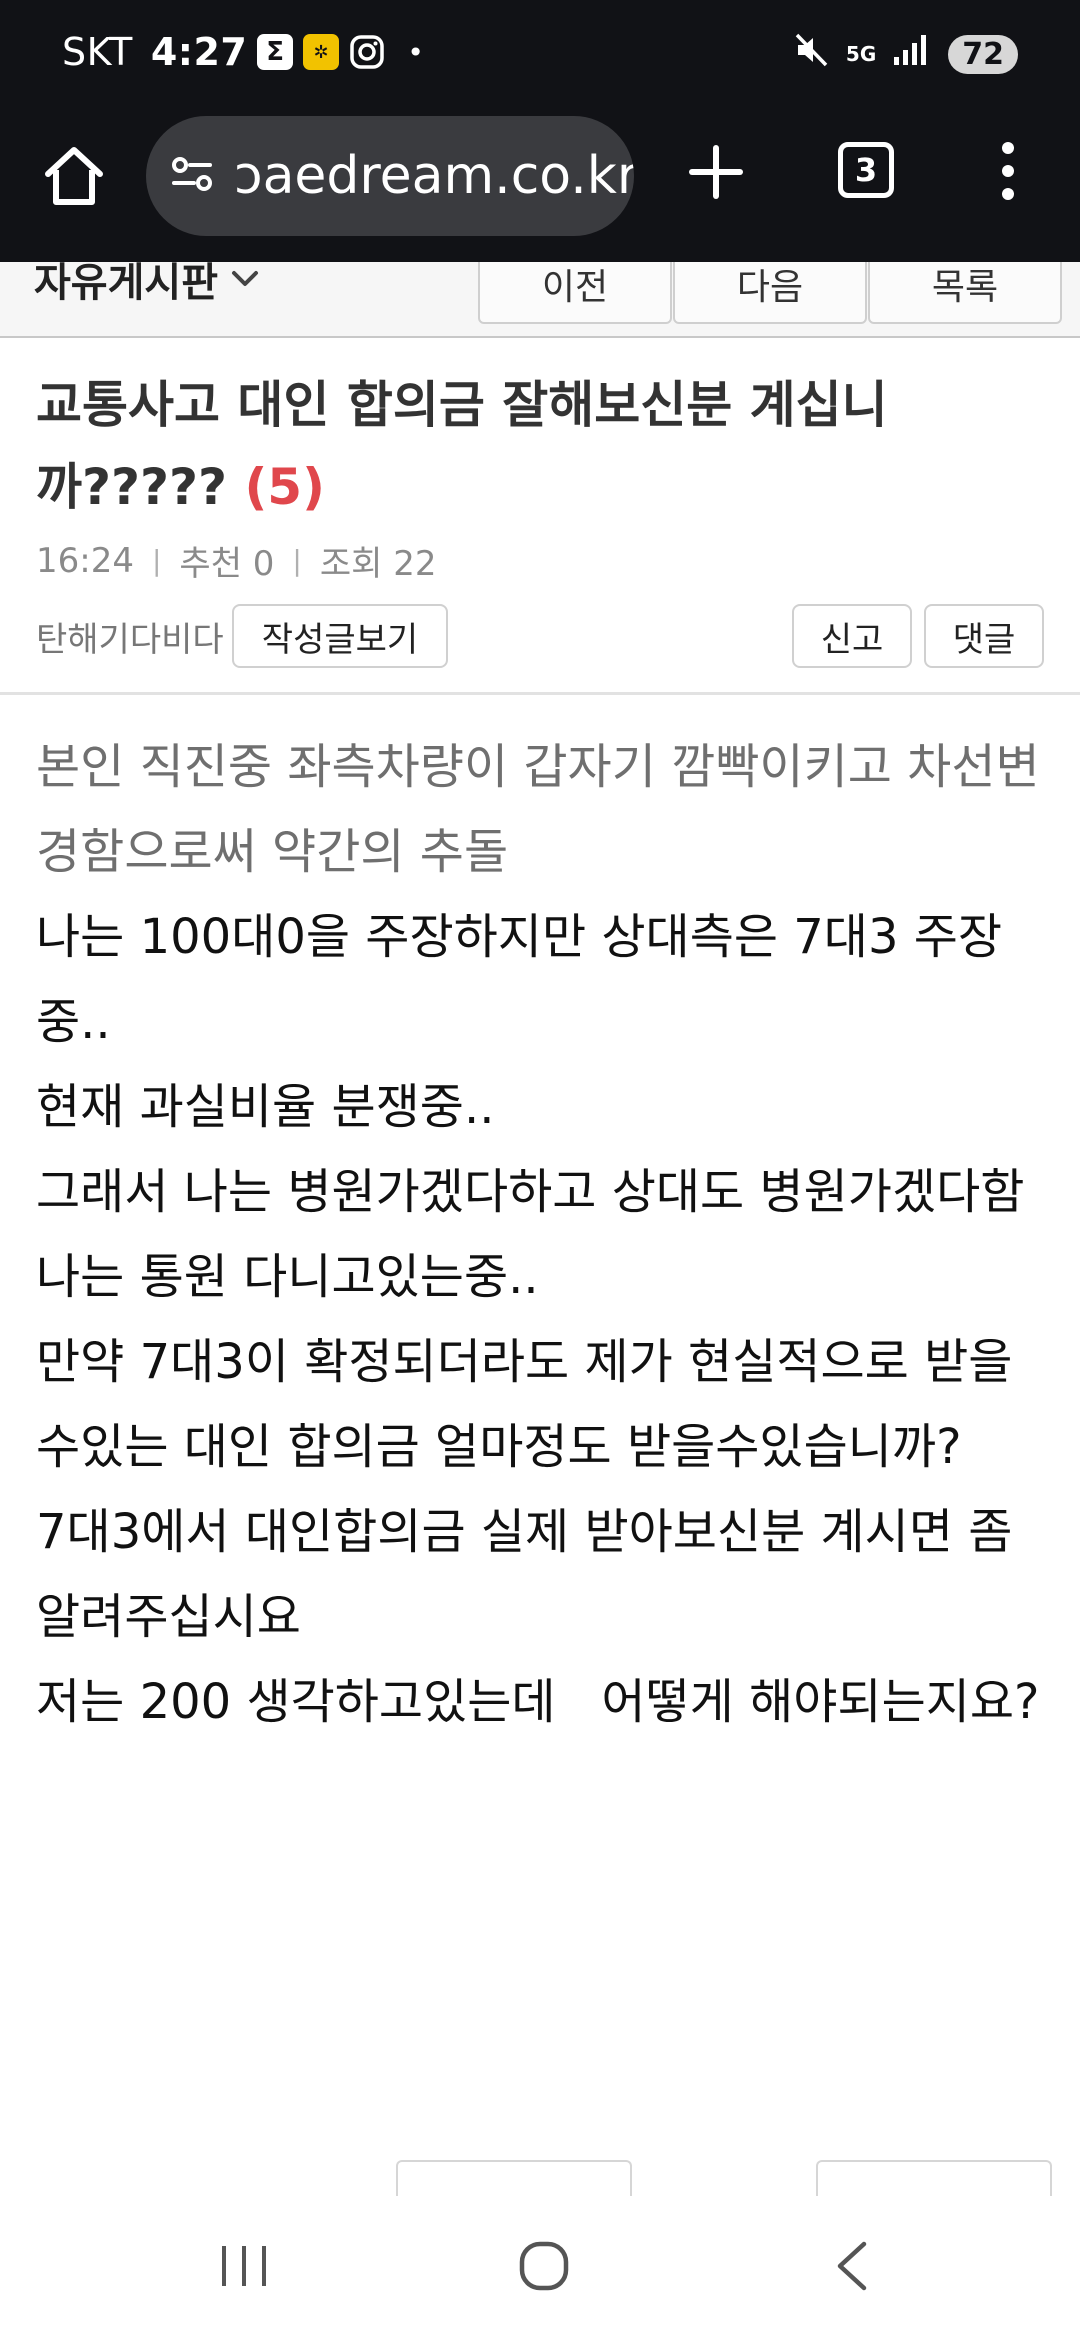  Describe the element at coordinates (965, 287) in the screenshot. I see `list-label: 목록` at that location.